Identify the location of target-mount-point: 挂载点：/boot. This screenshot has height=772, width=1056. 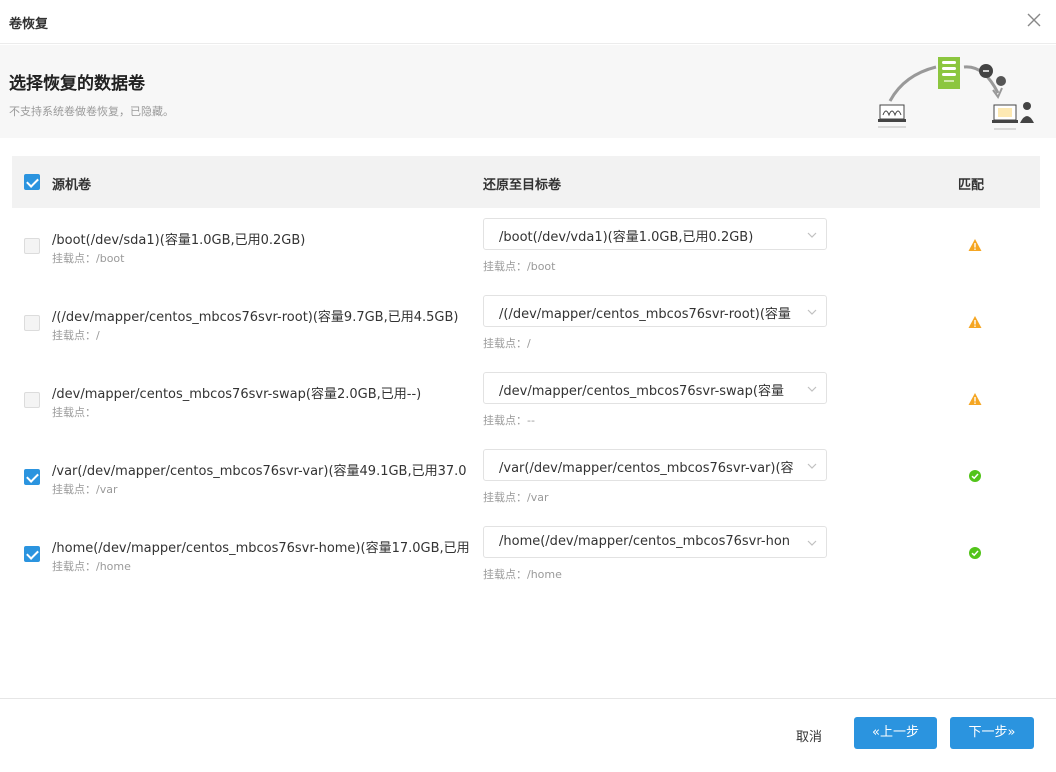
(519, 266).